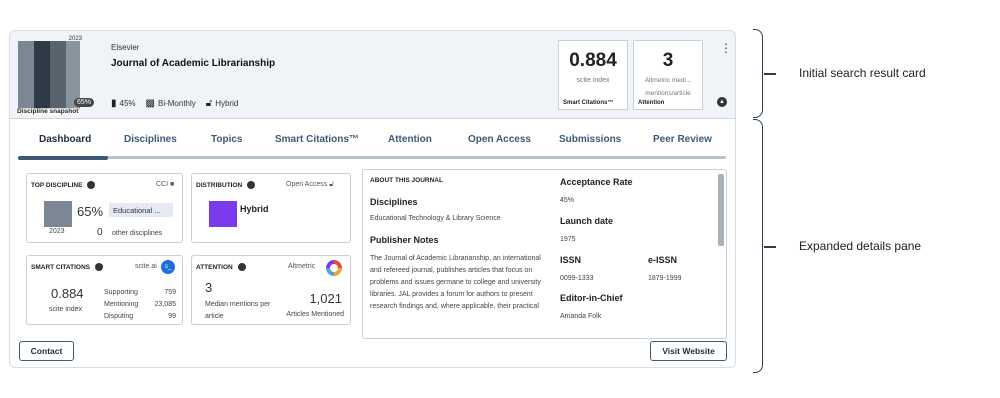  I want to click on snapshot-percent: 65%, so click(83, 102).